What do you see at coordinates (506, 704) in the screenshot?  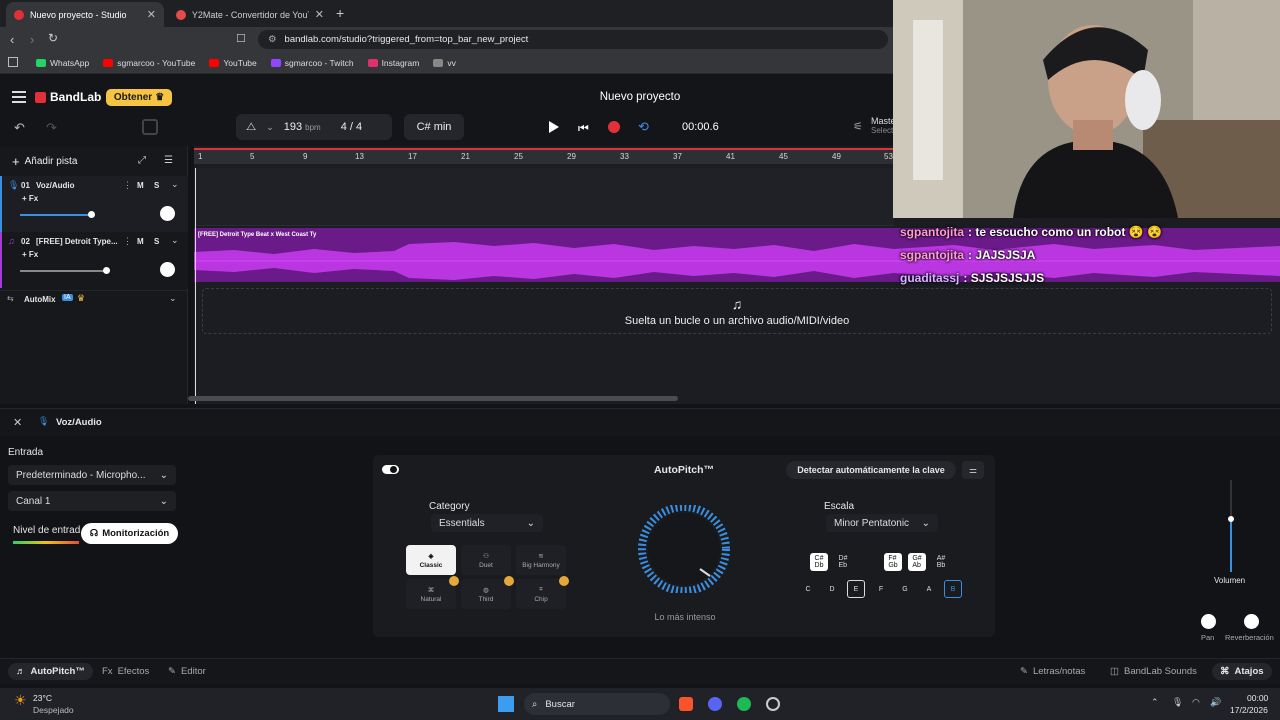 I see `windows-start-icon` at bounding box center [506, 704].